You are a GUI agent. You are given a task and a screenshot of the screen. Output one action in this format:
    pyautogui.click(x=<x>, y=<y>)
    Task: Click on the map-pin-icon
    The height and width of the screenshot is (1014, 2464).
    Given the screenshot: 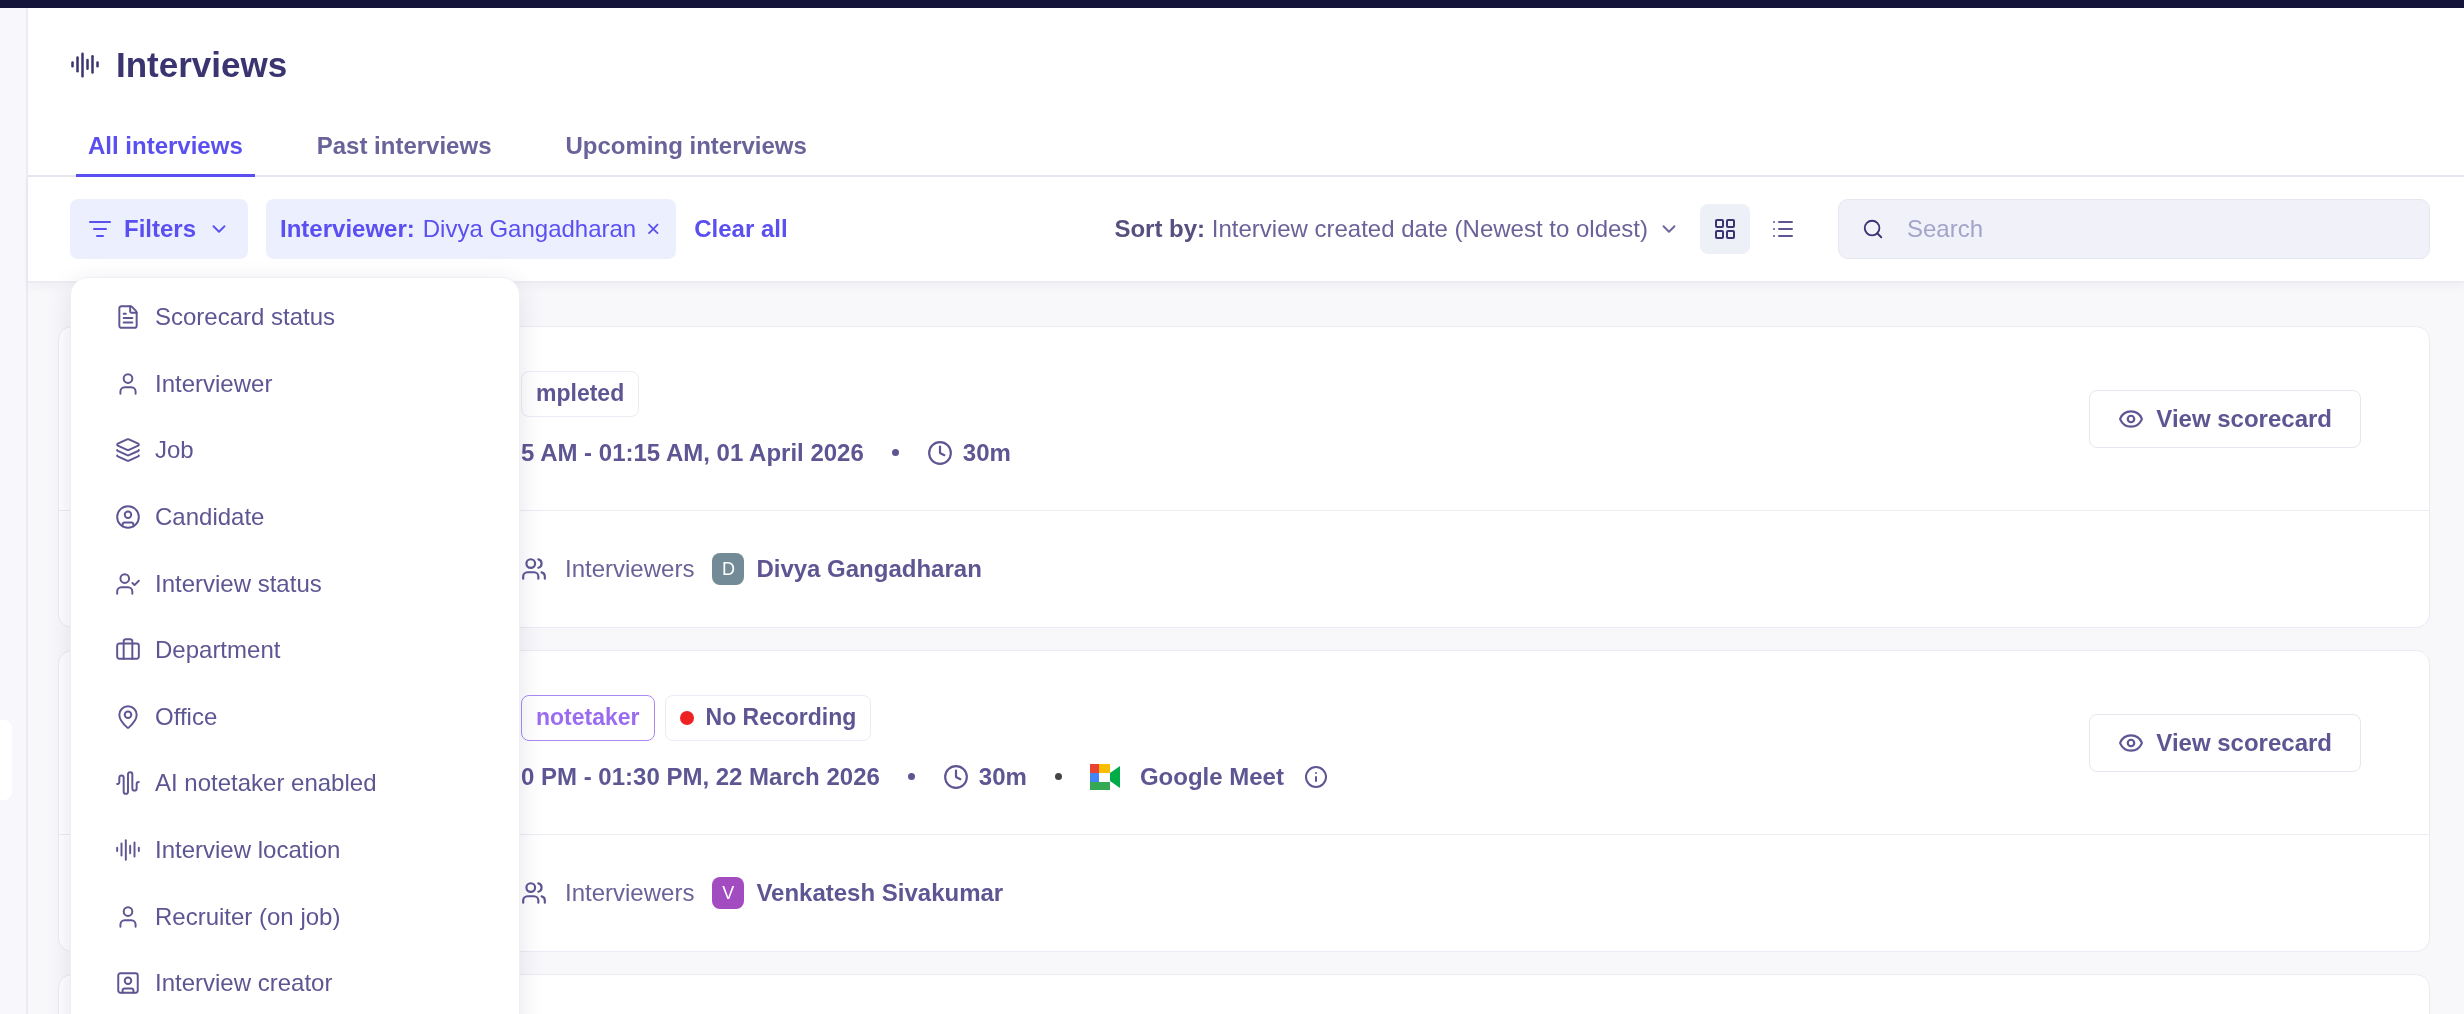 What is the action you would take?
    pyautogui.click(x=128, y=716)
    